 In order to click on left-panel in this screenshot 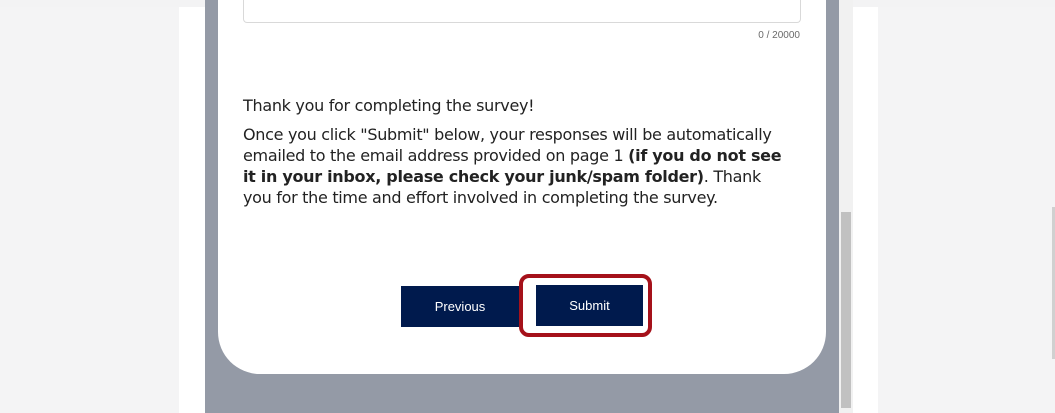, I will do `click(192, 210)`.